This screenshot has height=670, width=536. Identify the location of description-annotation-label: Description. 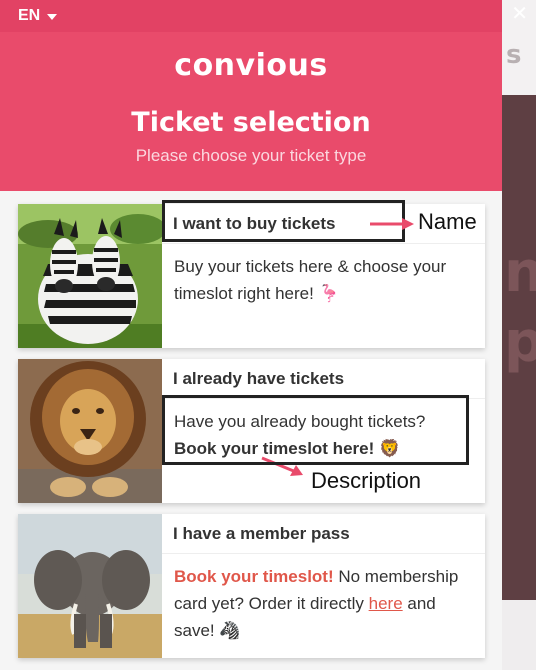
(366, 480).